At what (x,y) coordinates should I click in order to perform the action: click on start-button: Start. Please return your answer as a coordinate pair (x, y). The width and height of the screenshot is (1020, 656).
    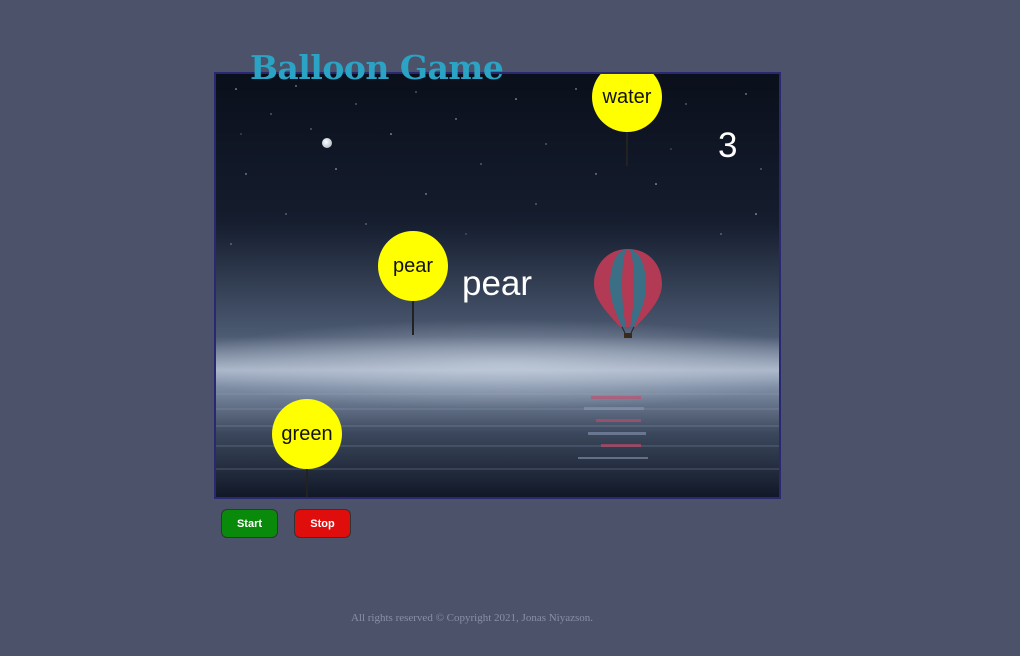
    Looking at the image, I should click on (249, 523).